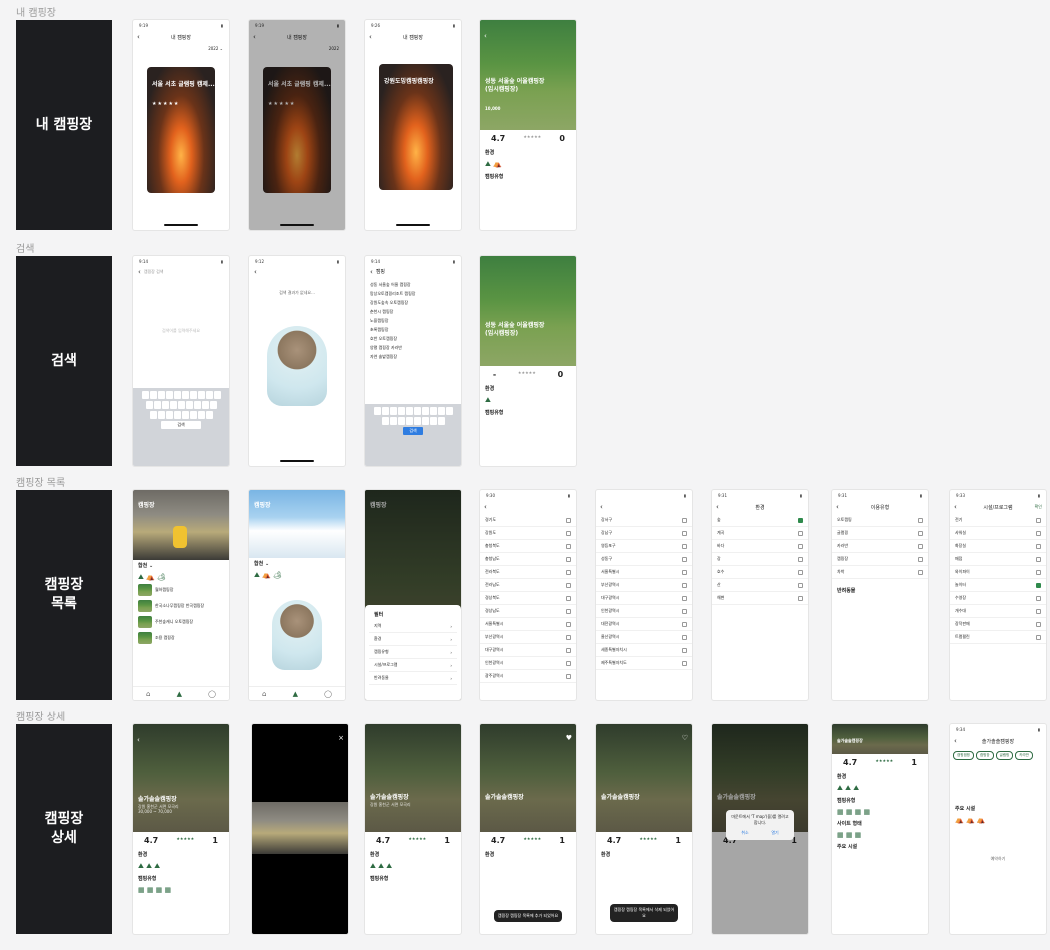 Image resolution: width=1050 pixels, height=950 pixels. Describe the element at coordinates (644, 650) in the screenshot. I see `checkbox-row: 세종특별자치시` at that location.